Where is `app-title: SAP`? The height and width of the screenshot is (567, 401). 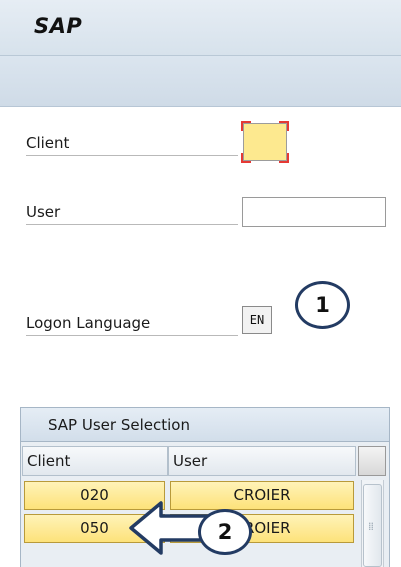
app-title: SAP is located at coordinates (58, 26).